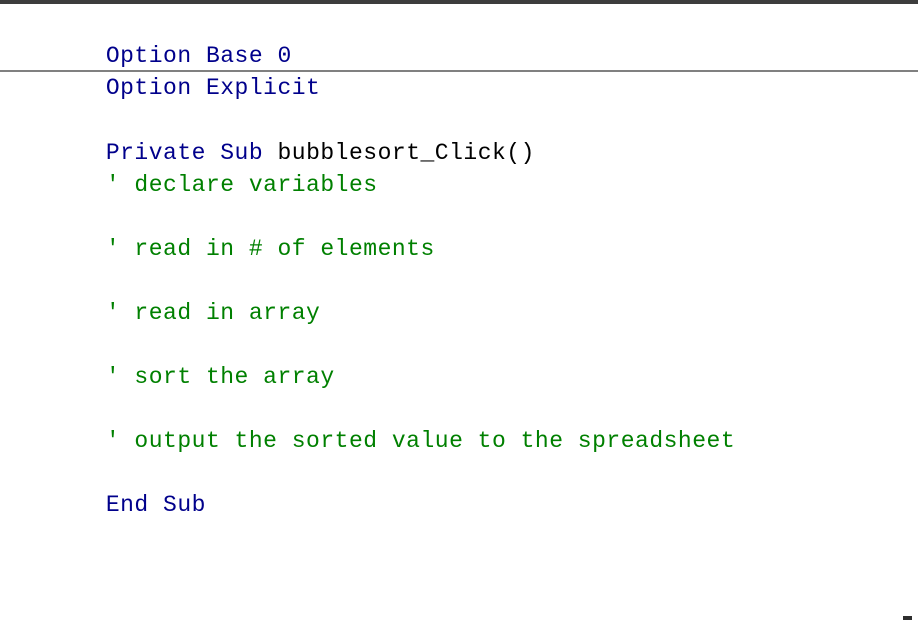 The width and height of the screenshot is (918, 636). I want to click on comment-declare-variables: ' declare variables, so click(241, 185).